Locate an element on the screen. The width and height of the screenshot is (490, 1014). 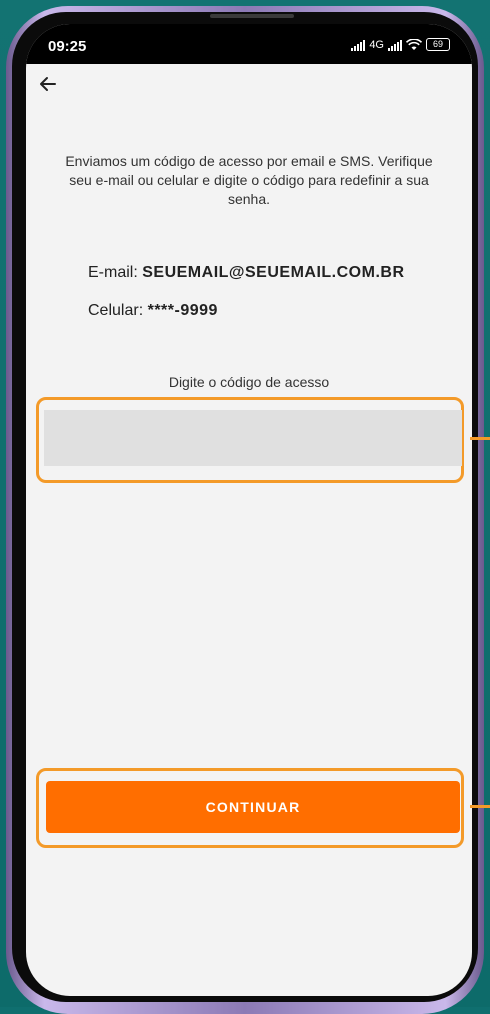
status-icons: 4G 69 is located at coordinates (400, 44).